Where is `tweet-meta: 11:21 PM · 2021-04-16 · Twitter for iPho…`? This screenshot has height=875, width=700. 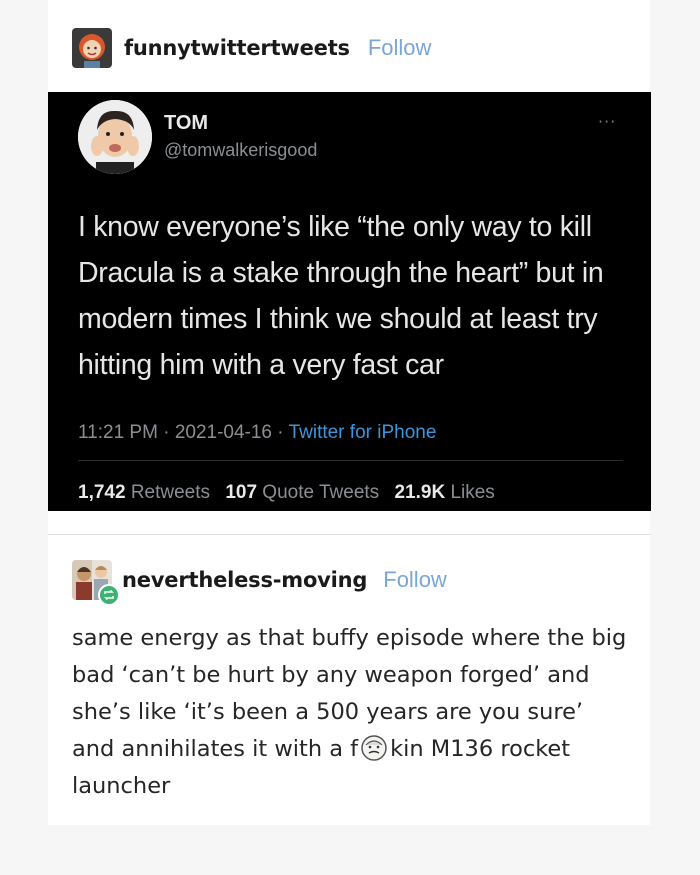 tweet-meta: 11:21 PM · 2021-04-16 · Twitter for iPho… is located at coordinates (257, 433).